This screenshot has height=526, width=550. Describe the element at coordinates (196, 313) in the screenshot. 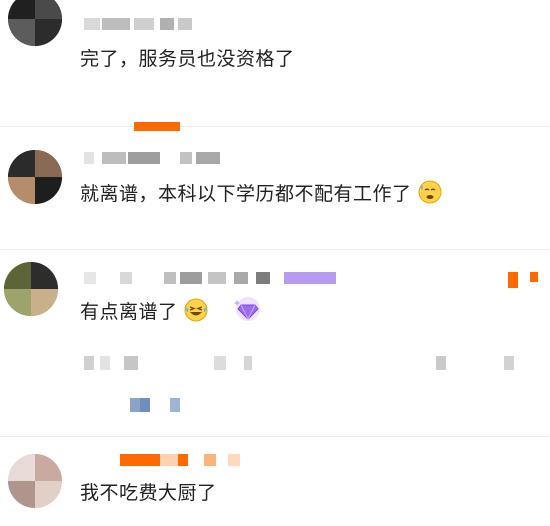

I see `laugh-cry-emoji-icon` at that location.